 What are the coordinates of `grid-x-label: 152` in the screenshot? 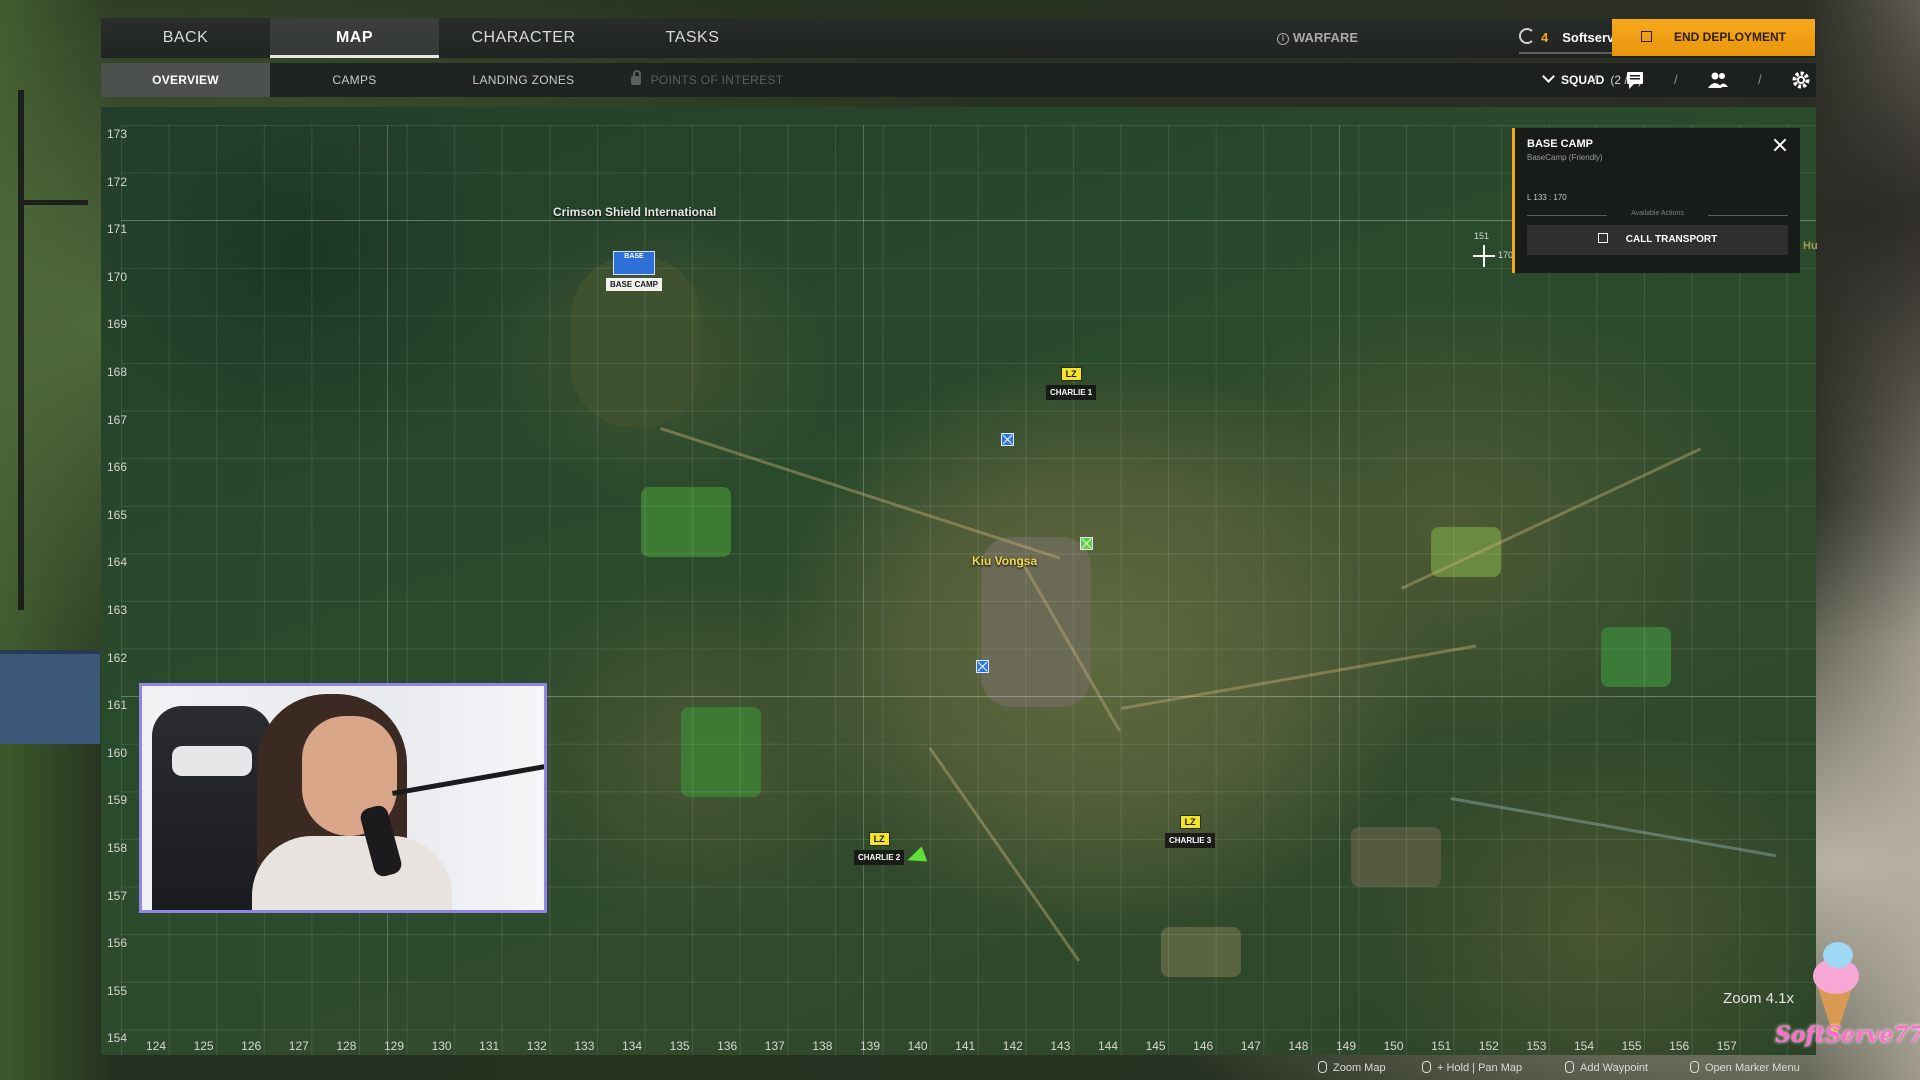 It's located at (1488, 1046).